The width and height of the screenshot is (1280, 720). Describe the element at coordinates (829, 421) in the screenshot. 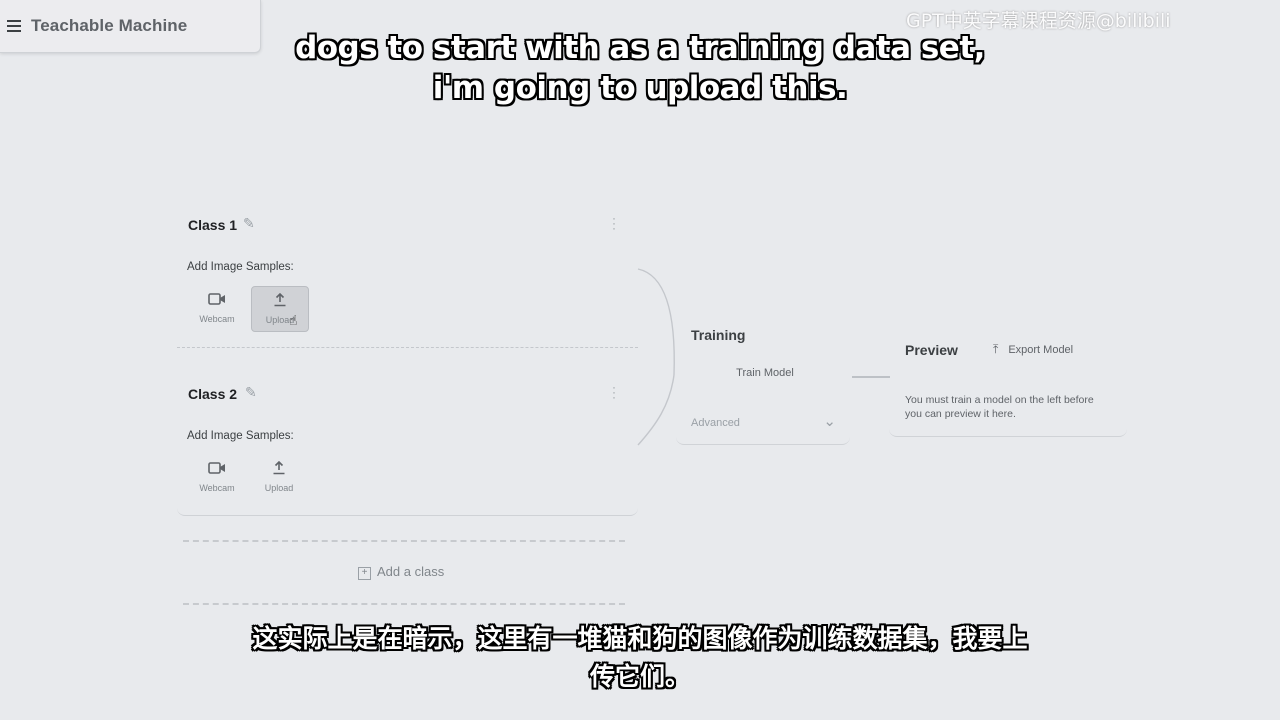

I see `chevron-down-icon: ⌄` at that location.